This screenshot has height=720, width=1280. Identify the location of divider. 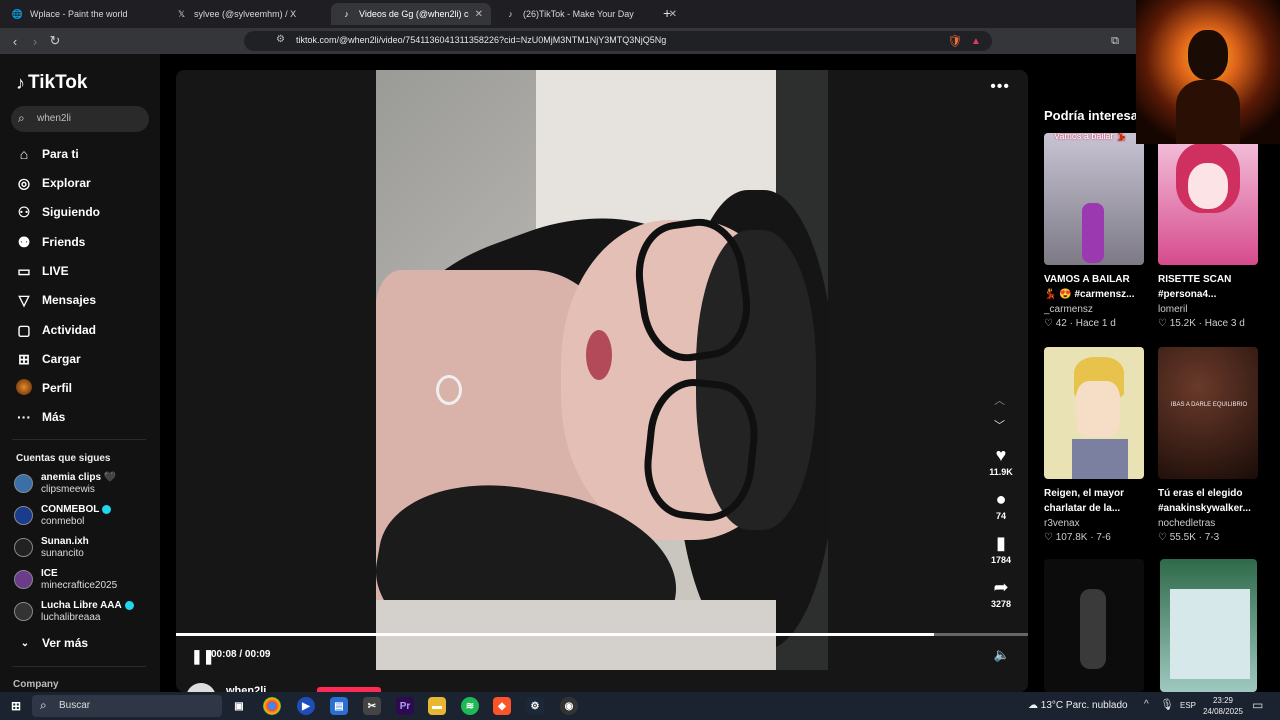
(79, 439).